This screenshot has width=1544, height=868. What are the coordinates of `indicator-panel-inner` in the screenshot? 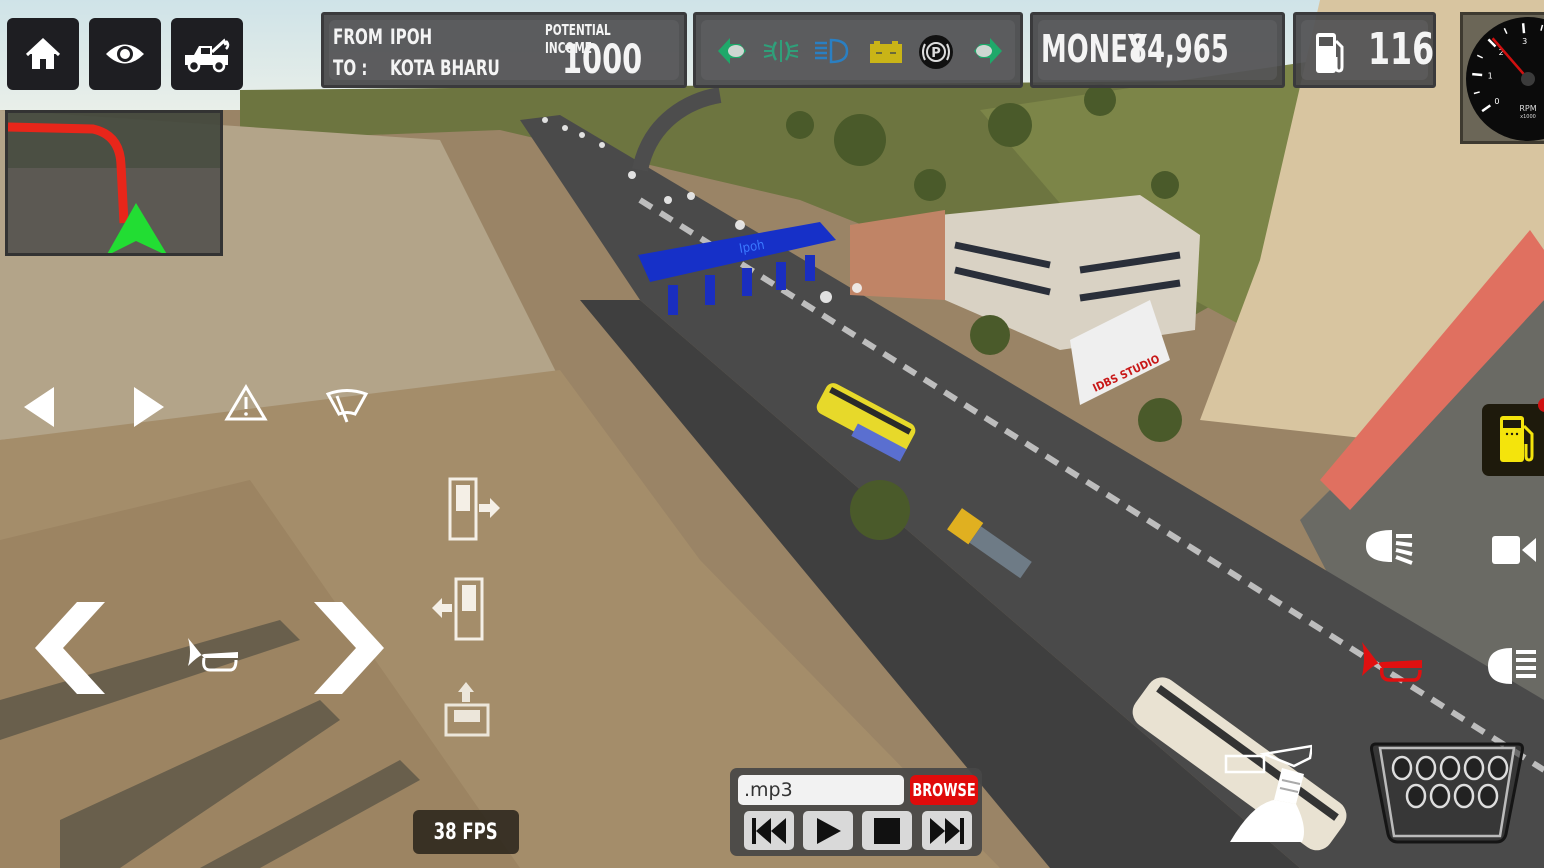 It's located at (858, 50).